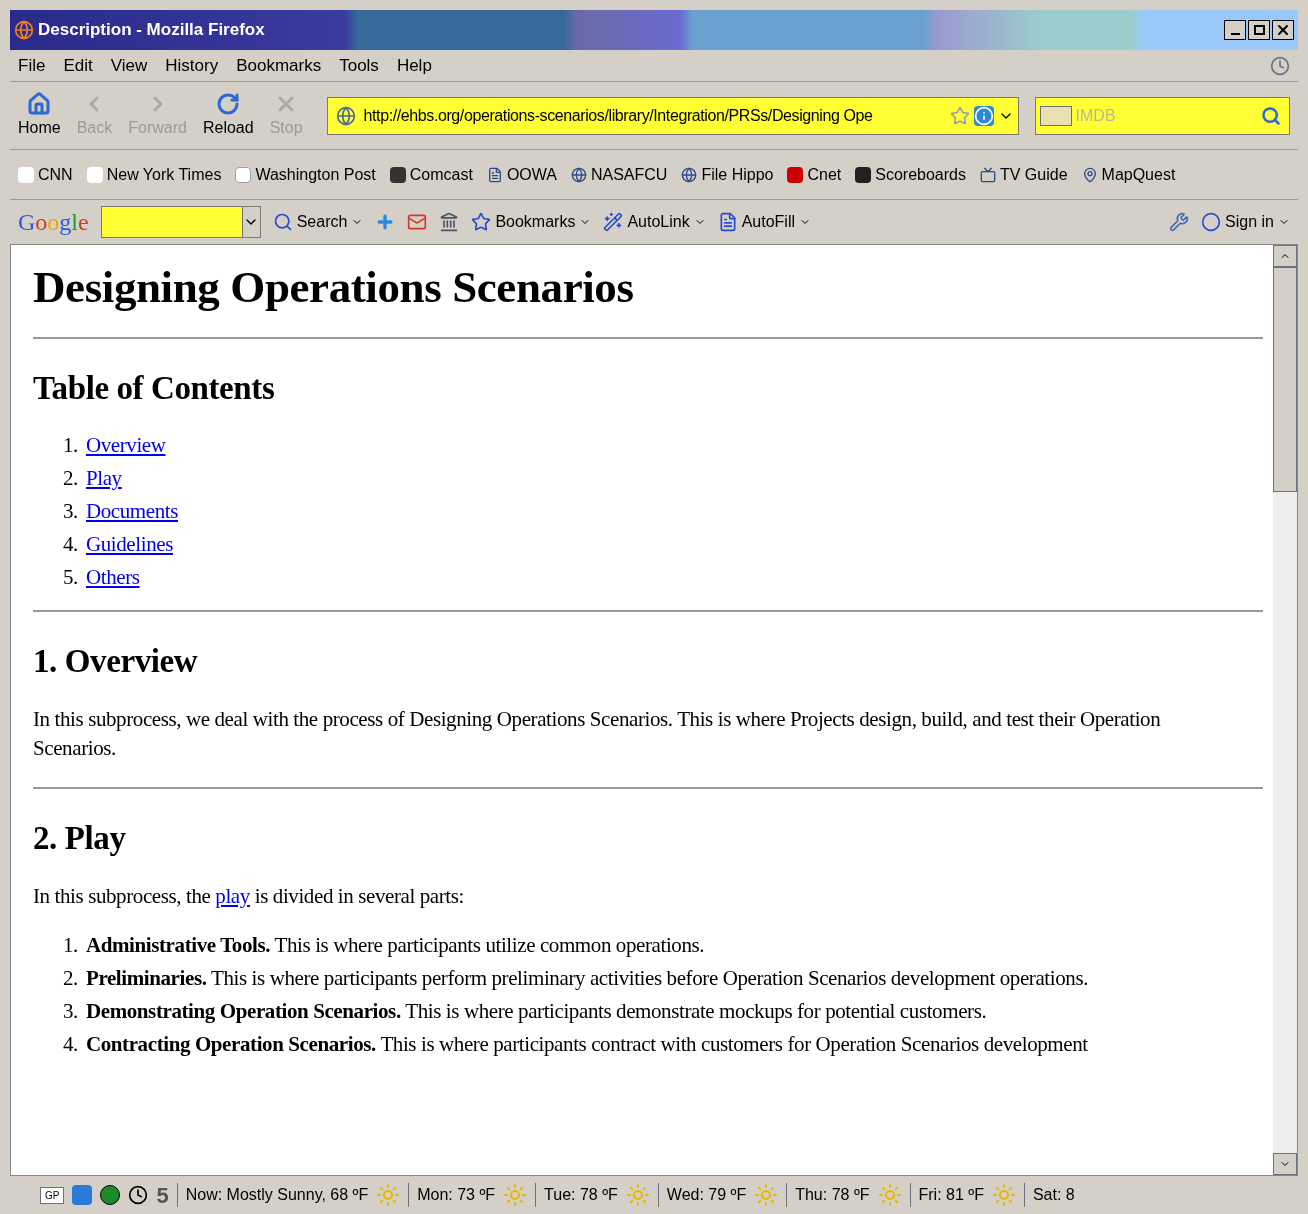 This screenshot has height=1214, width=1308. I want to click on bookmarks-icon, so click(481, 222).